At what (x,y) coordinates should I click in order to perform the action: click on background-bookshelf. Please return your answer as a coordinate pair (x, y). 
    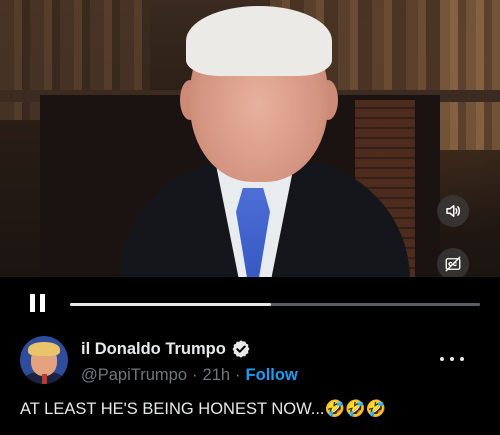
    Looking at the image, I should click on (470, 75).